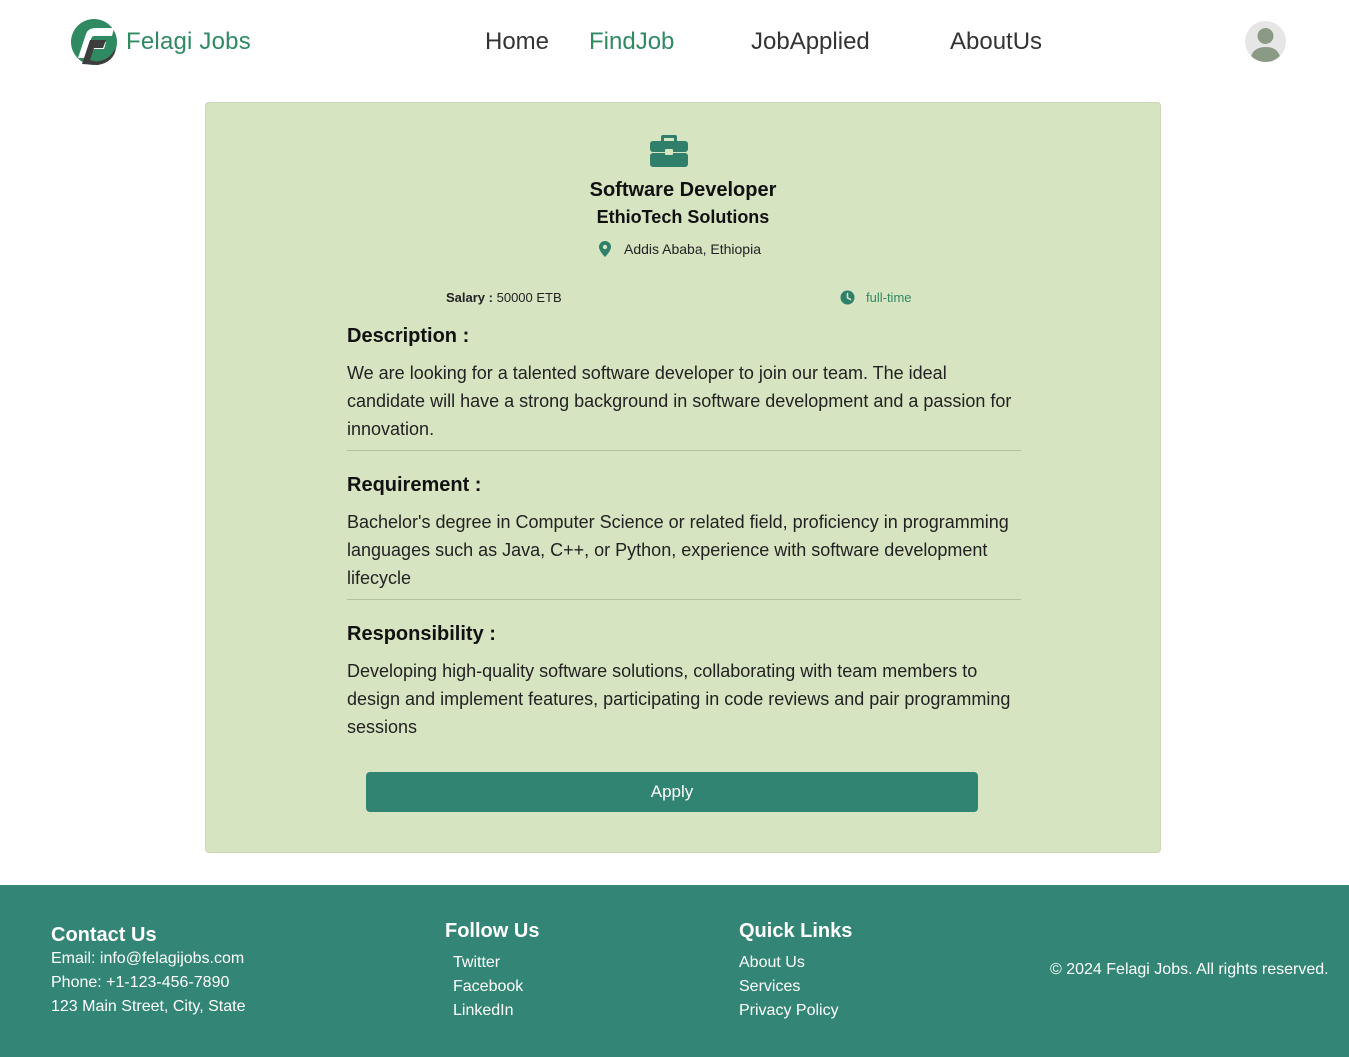  What do you see at coordinates (496, 987) in the screenshot?
I see `facebook-link: Facebook` at bounding box center [496, 987].